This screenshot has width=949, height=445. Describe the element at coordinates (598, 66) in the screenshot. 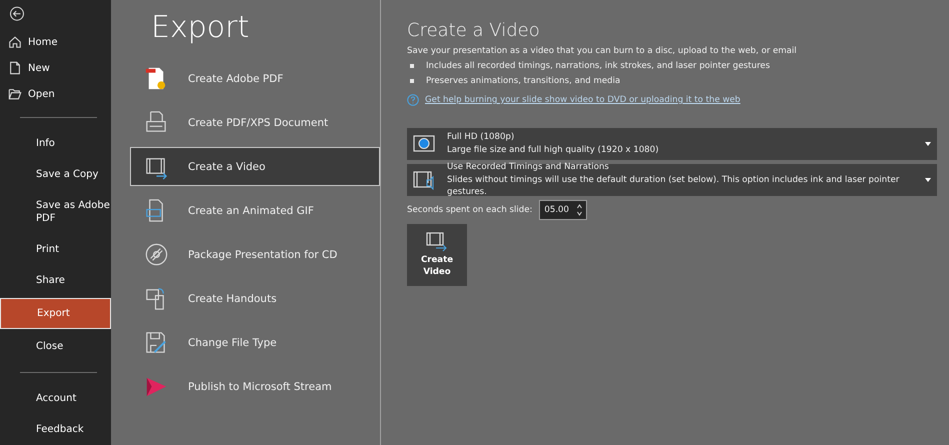

I see `bullet-text: Includes all recorded timings, narrations, ink strokes, and laser pointer gestures` at that location.